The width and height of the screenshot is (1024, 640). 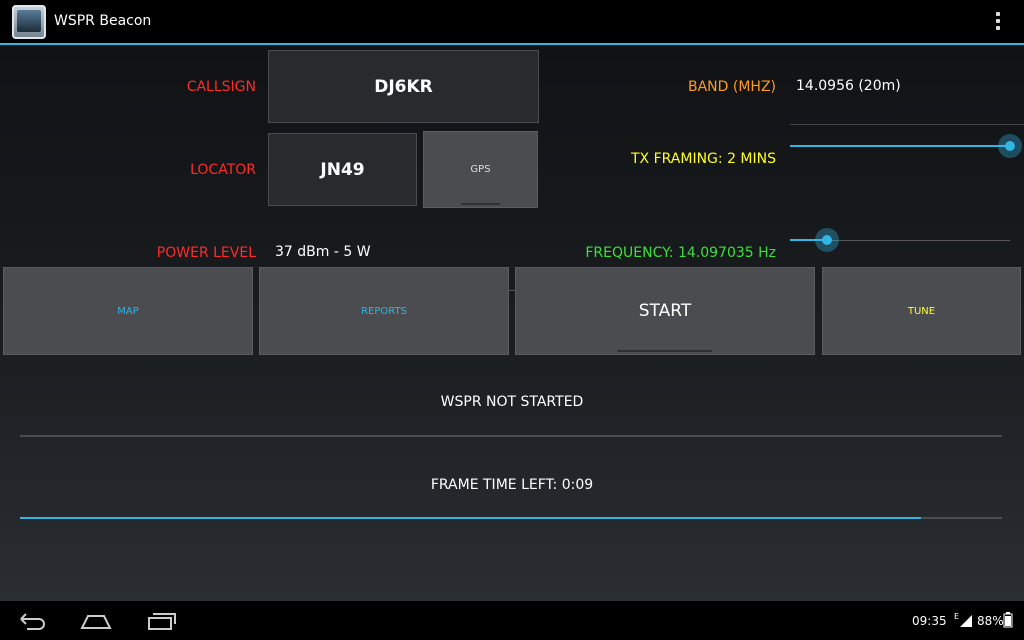 I want to click on gps-button-label: GPS, so click(x=480, y=169).